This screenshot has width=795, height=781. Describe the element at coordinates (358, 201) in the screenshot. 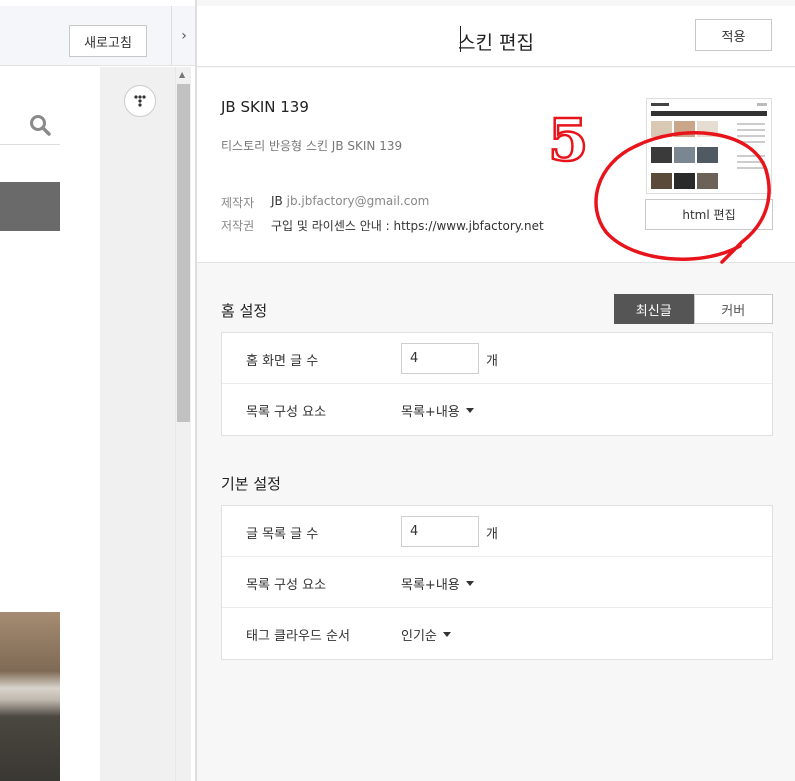

I see `maker-email: jb.jbfactory@gmail.com` at that location.